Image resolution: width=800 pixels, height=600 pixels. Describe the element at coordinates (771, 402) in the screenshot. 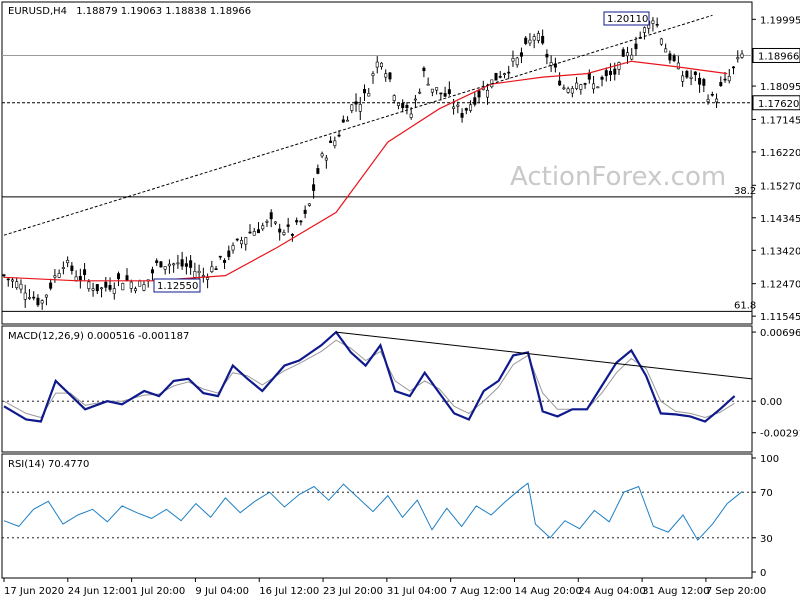

I see `macd-tick-label: 0.00` at that location.